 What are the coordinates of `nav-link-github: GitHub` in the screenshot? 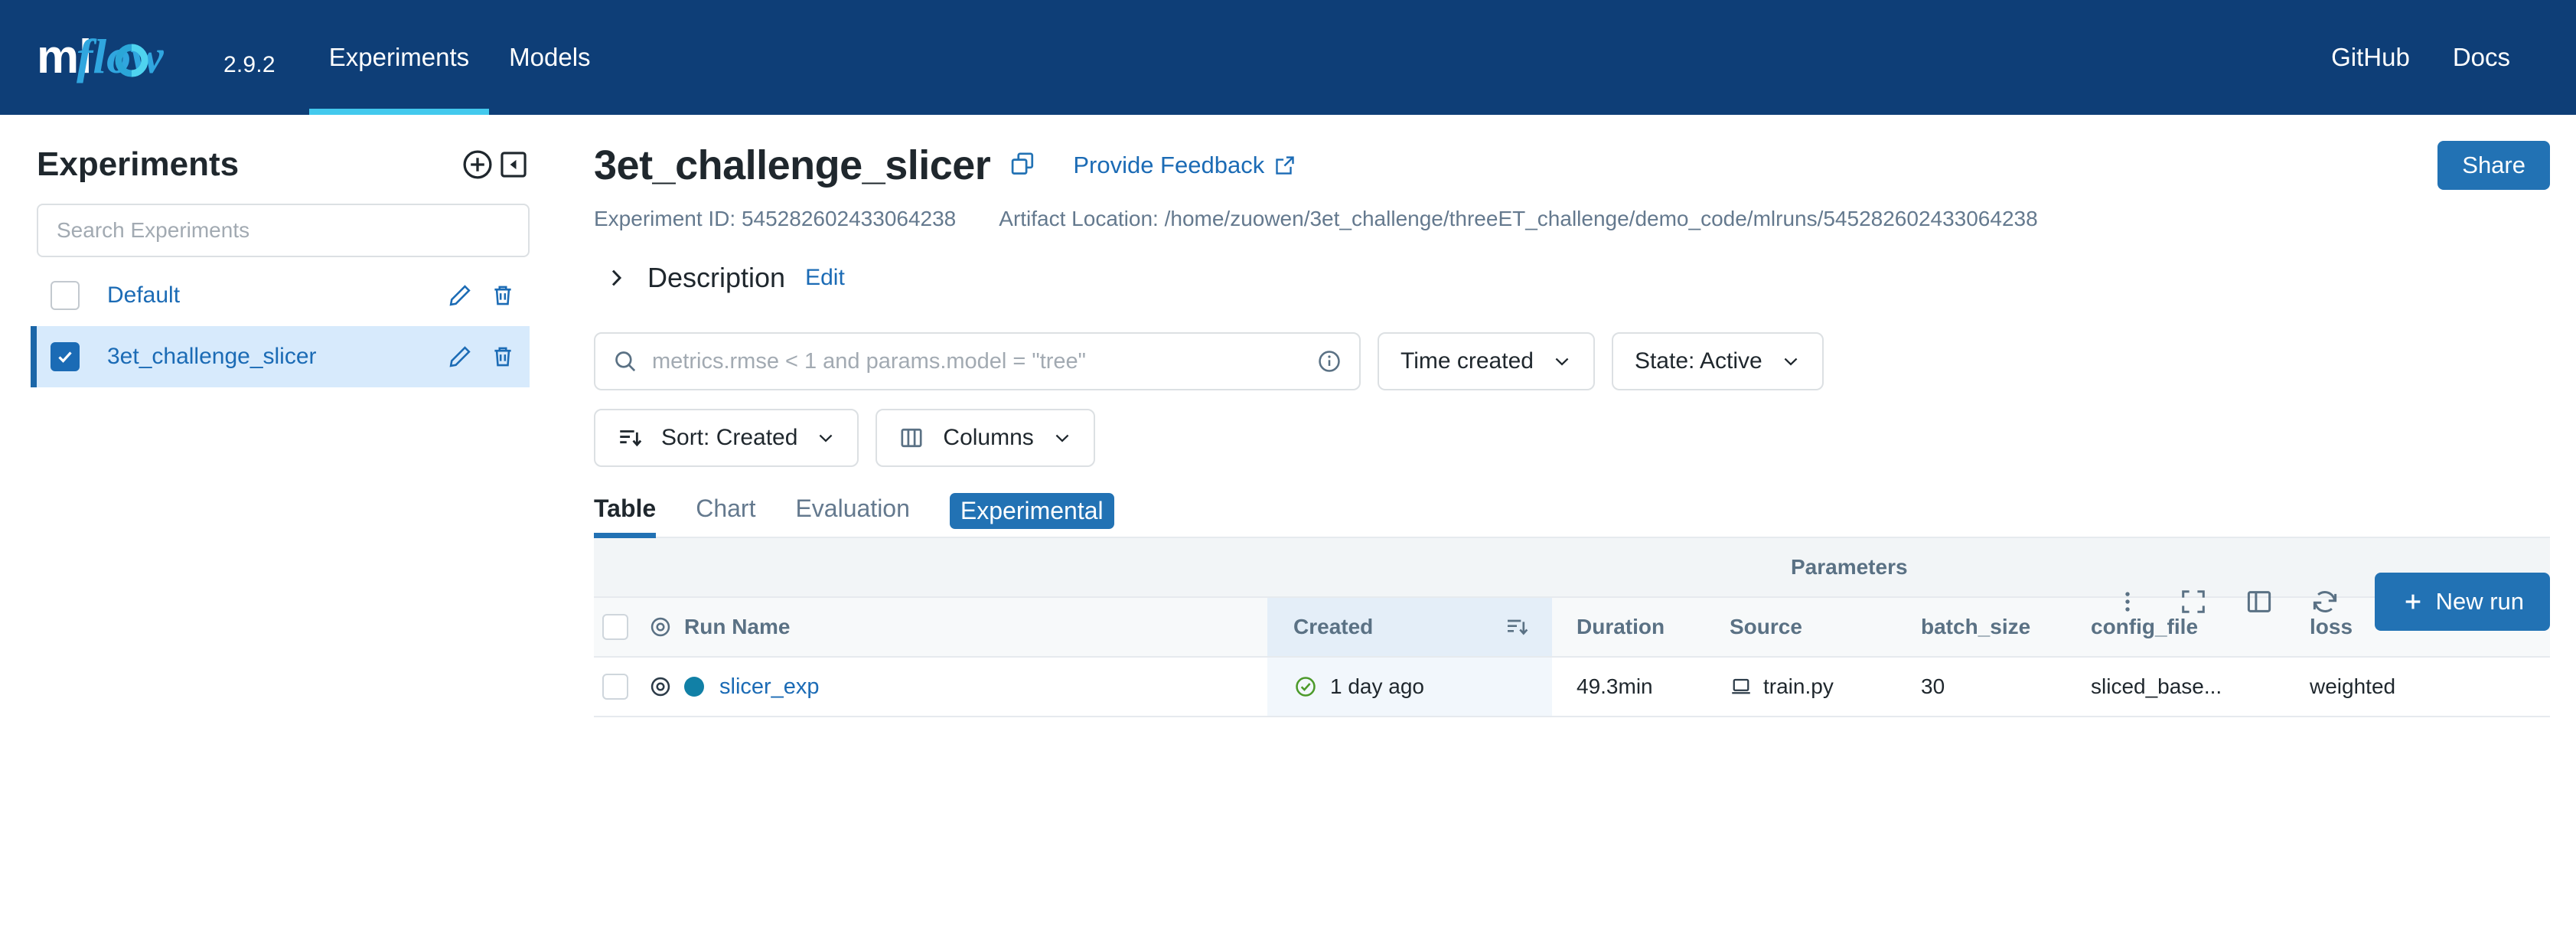 It's located at (2370, 57).